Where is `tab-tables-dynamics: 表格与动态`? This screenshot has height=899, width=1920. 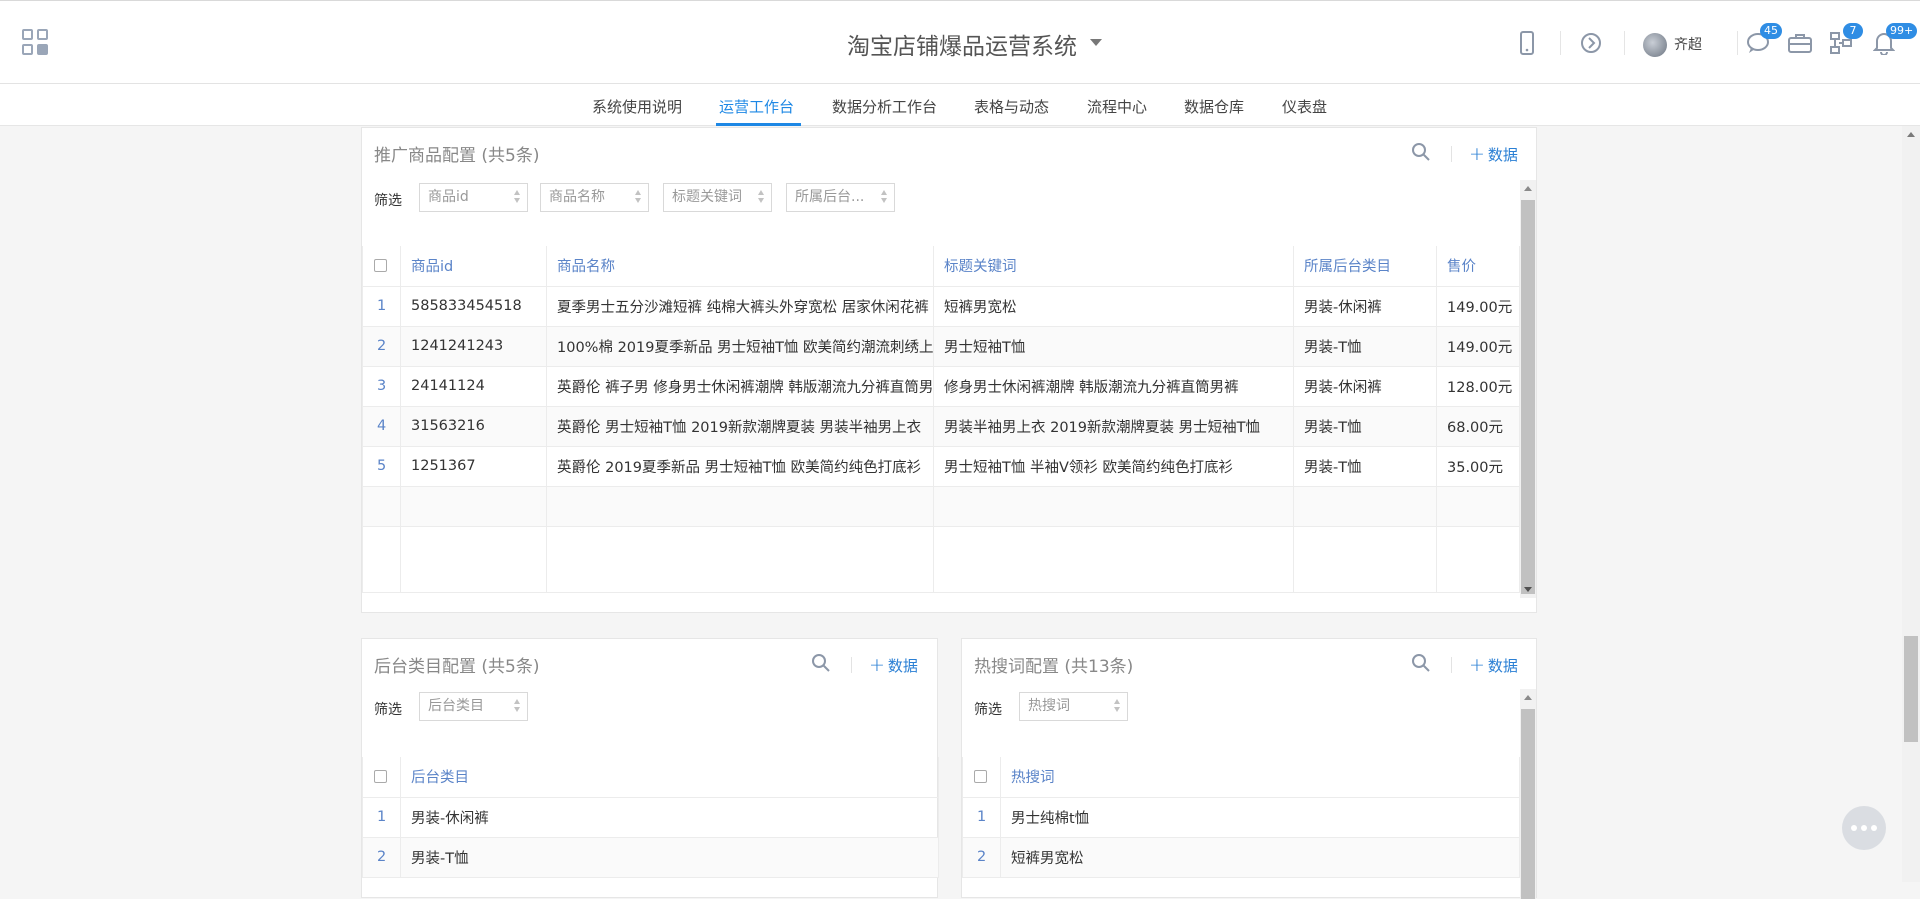 tab-tables-dynamics: 表格与动态 is located at coordinates (1011, 106).